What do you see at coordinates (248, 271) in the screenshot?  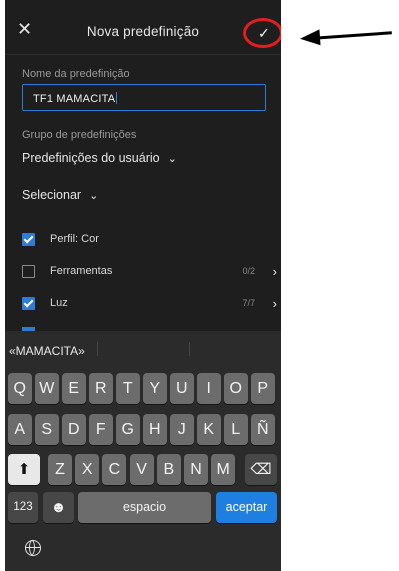 I see `setting-count: 0/2` at bounding box center [248, 271].